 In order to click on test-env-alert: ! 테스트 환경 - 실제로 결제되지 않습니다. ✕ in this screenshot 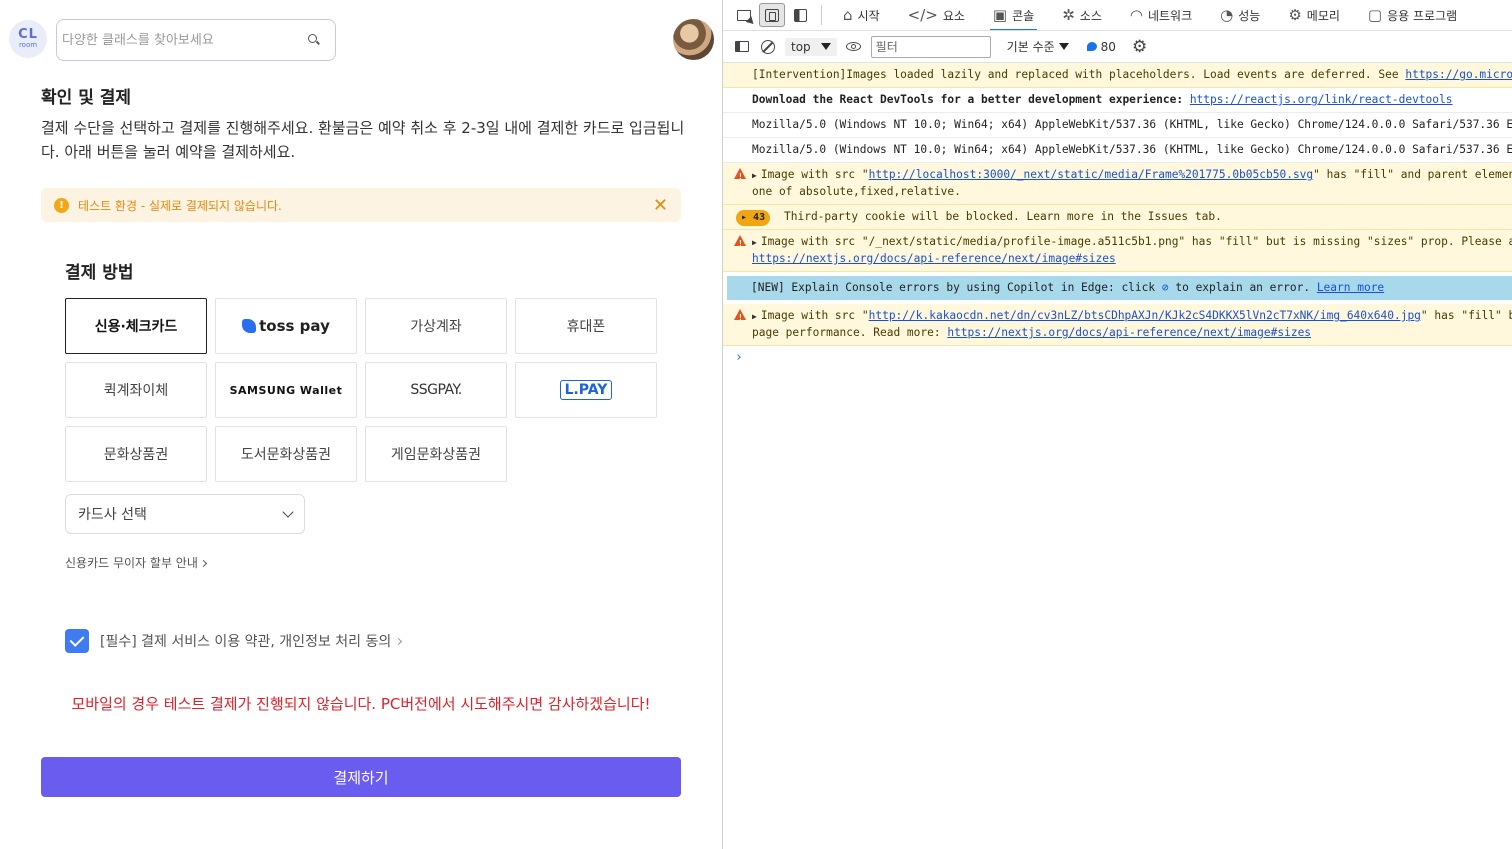, I will do `click(361, 205)`.